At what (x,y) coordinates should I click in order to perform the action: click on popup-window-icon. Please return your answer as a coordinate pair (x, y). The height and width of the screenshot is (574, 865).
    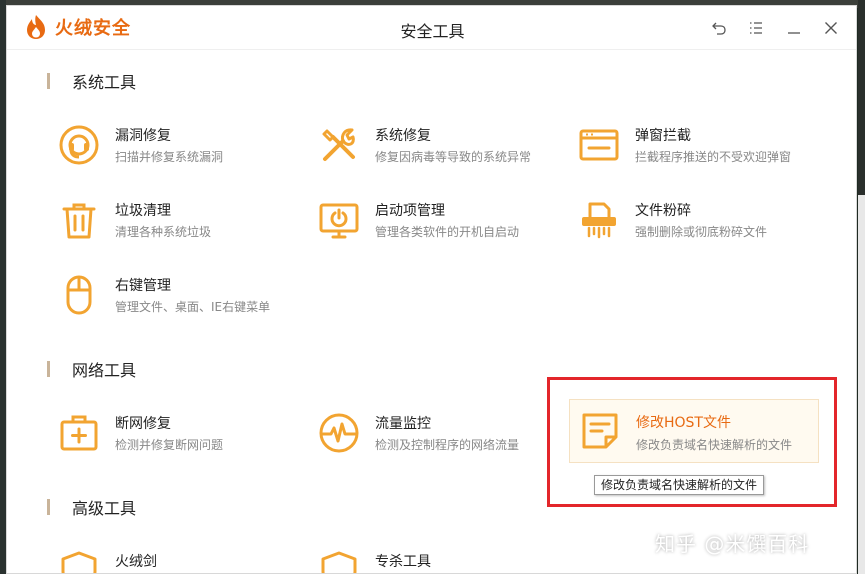
    Looking at the image, I should click on (599, 145).